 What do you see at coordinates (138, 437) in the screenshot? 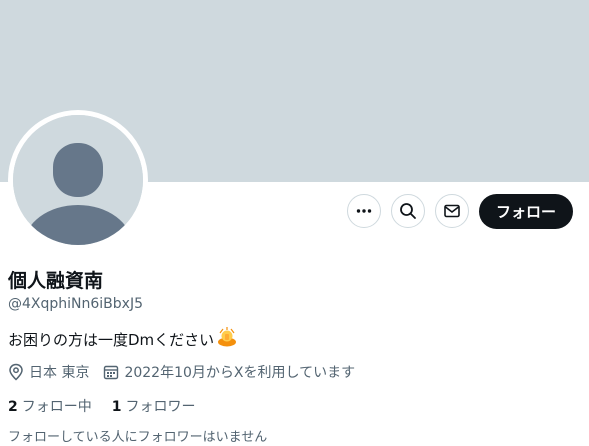
I see `followed-by-note: フォローしている人にフォロワーはいません` at bounding box center [138, 437].